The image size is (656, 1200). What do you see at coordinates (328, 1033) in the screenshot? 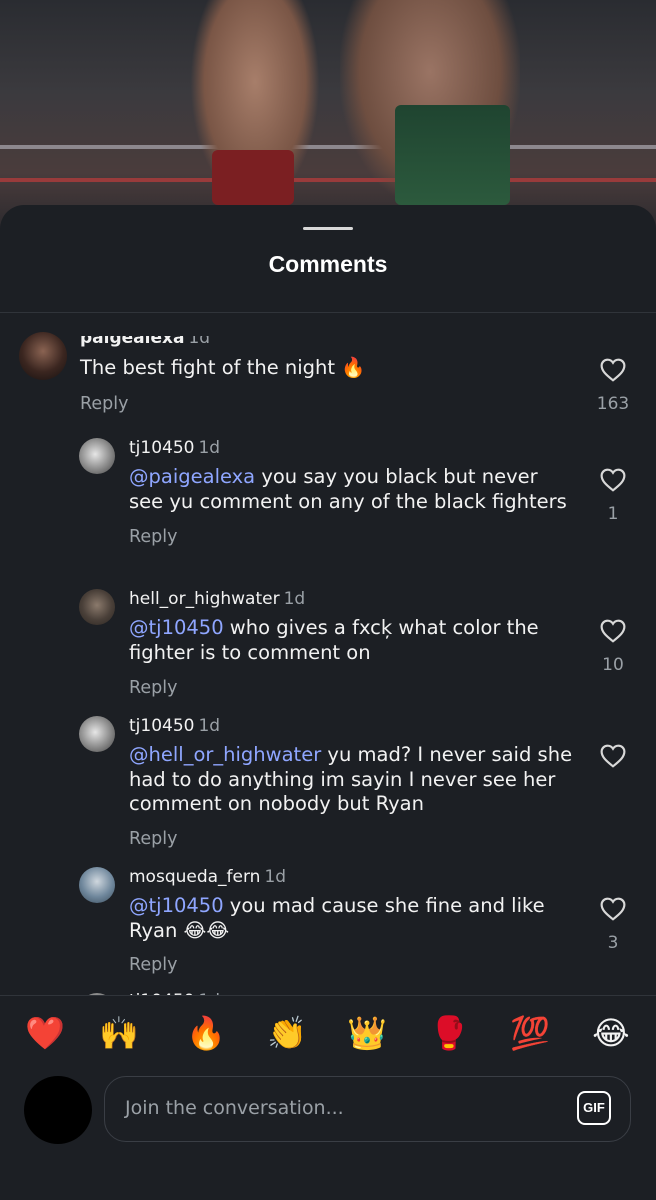
I see `reaction-row: ❤️ 🙌 🔥 👏 👑 🥊 💯 😂` at bounding box center [328, 1033].